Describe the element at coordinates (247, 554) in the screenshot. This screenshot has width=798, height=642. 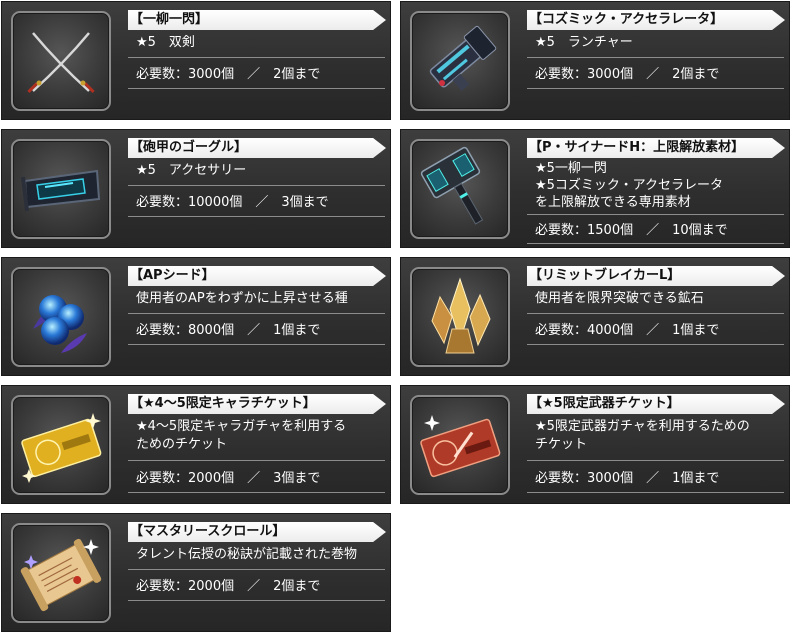
I see `item-description: タレント伝授の秘訣が記載された巻物` at that location.